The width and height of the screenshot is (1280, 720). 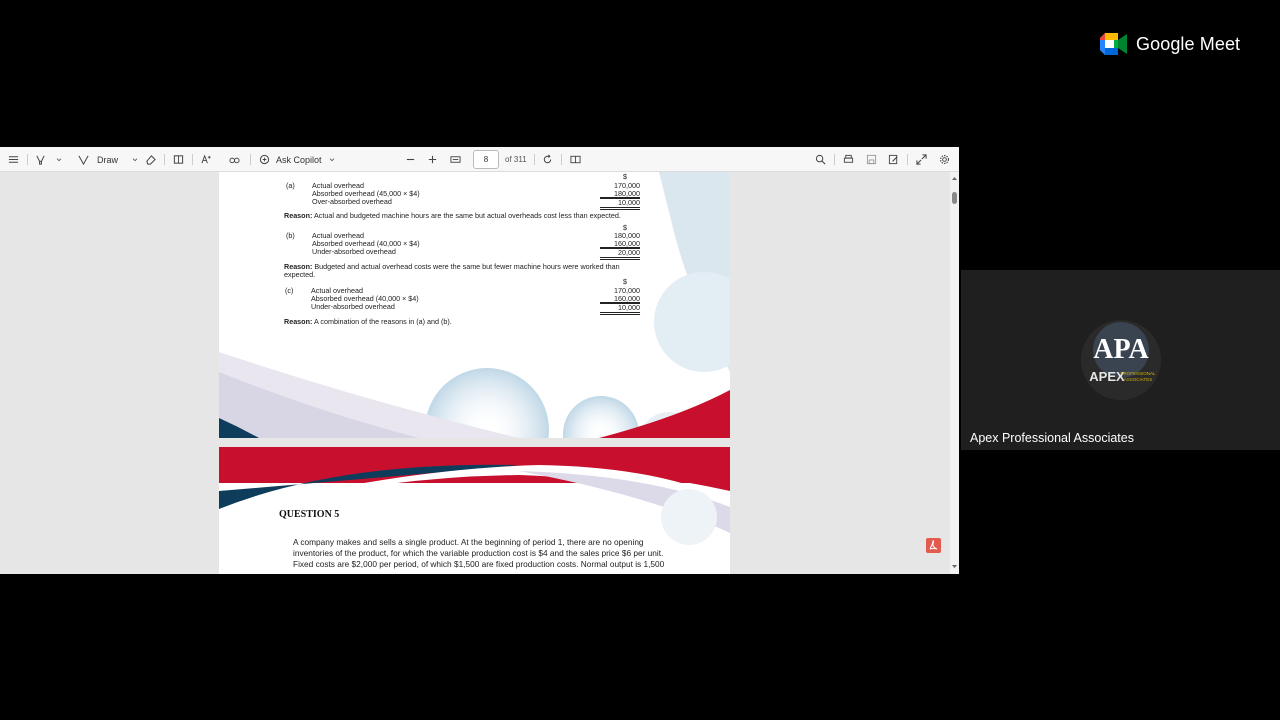 I want to click on search-icon, so click(x=820, y=159).